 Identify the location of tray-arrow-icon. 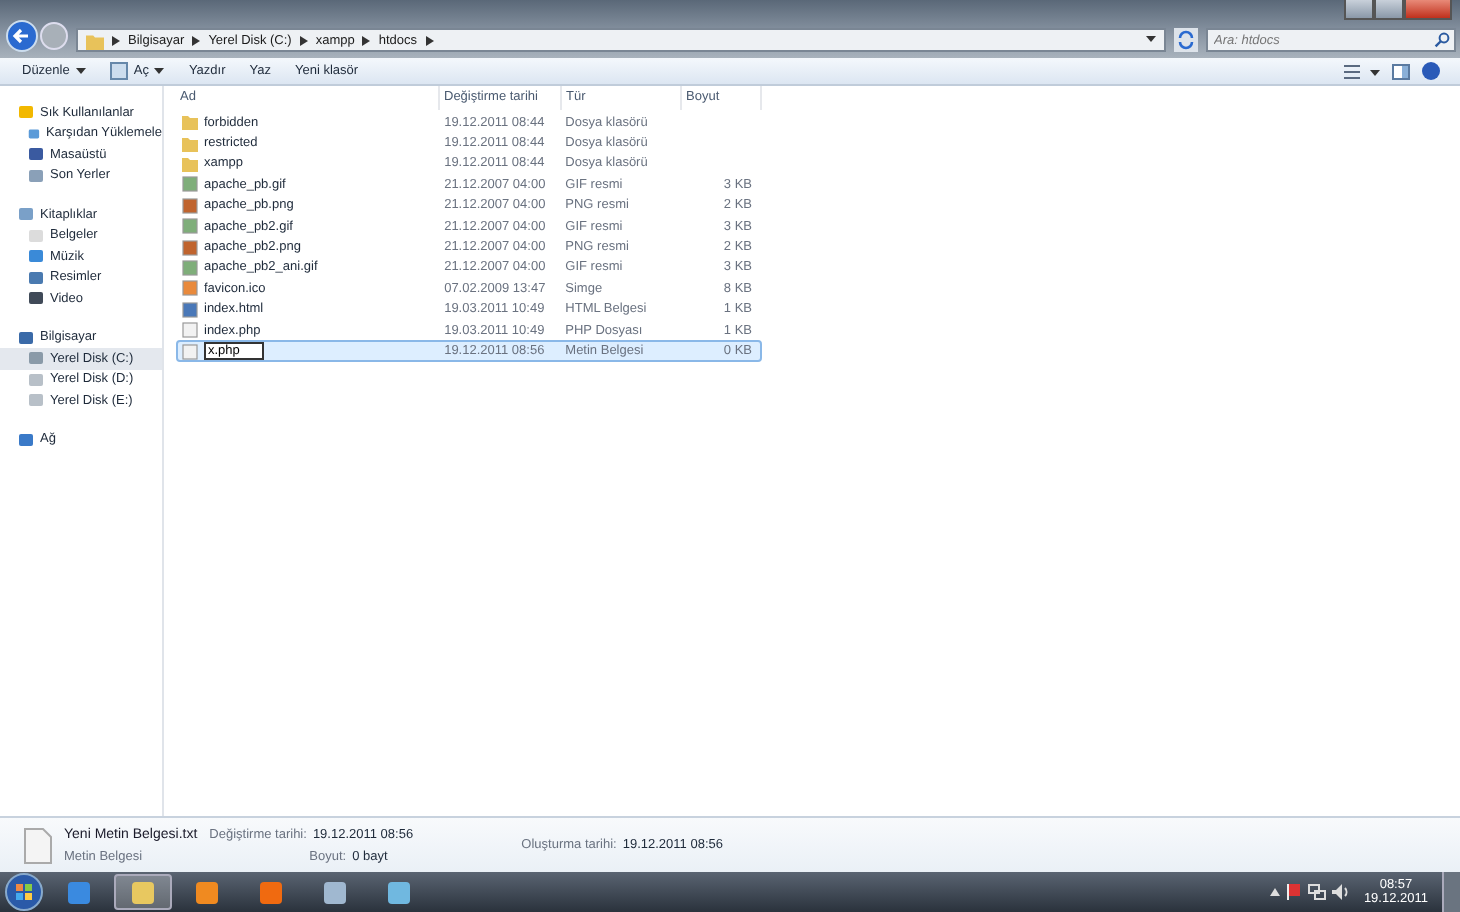
(1274, 892).